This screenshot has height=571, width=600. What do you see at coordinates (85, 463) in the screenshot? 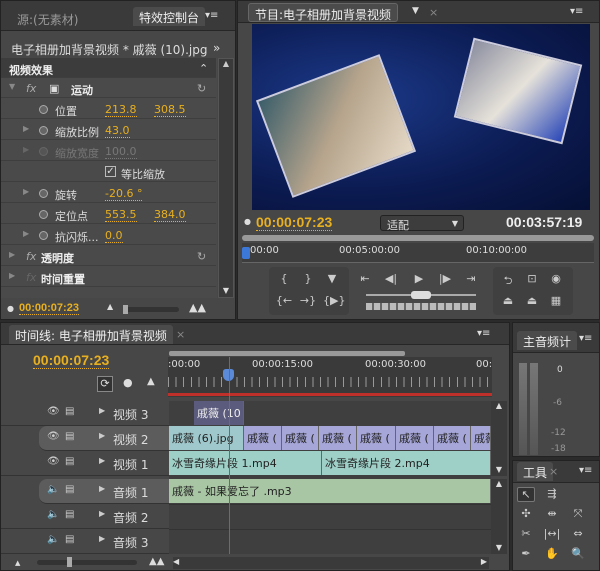
I see `track-header-video-1: 👁 ▤ ▶ 视频 1` at bounding box center [85, 463].